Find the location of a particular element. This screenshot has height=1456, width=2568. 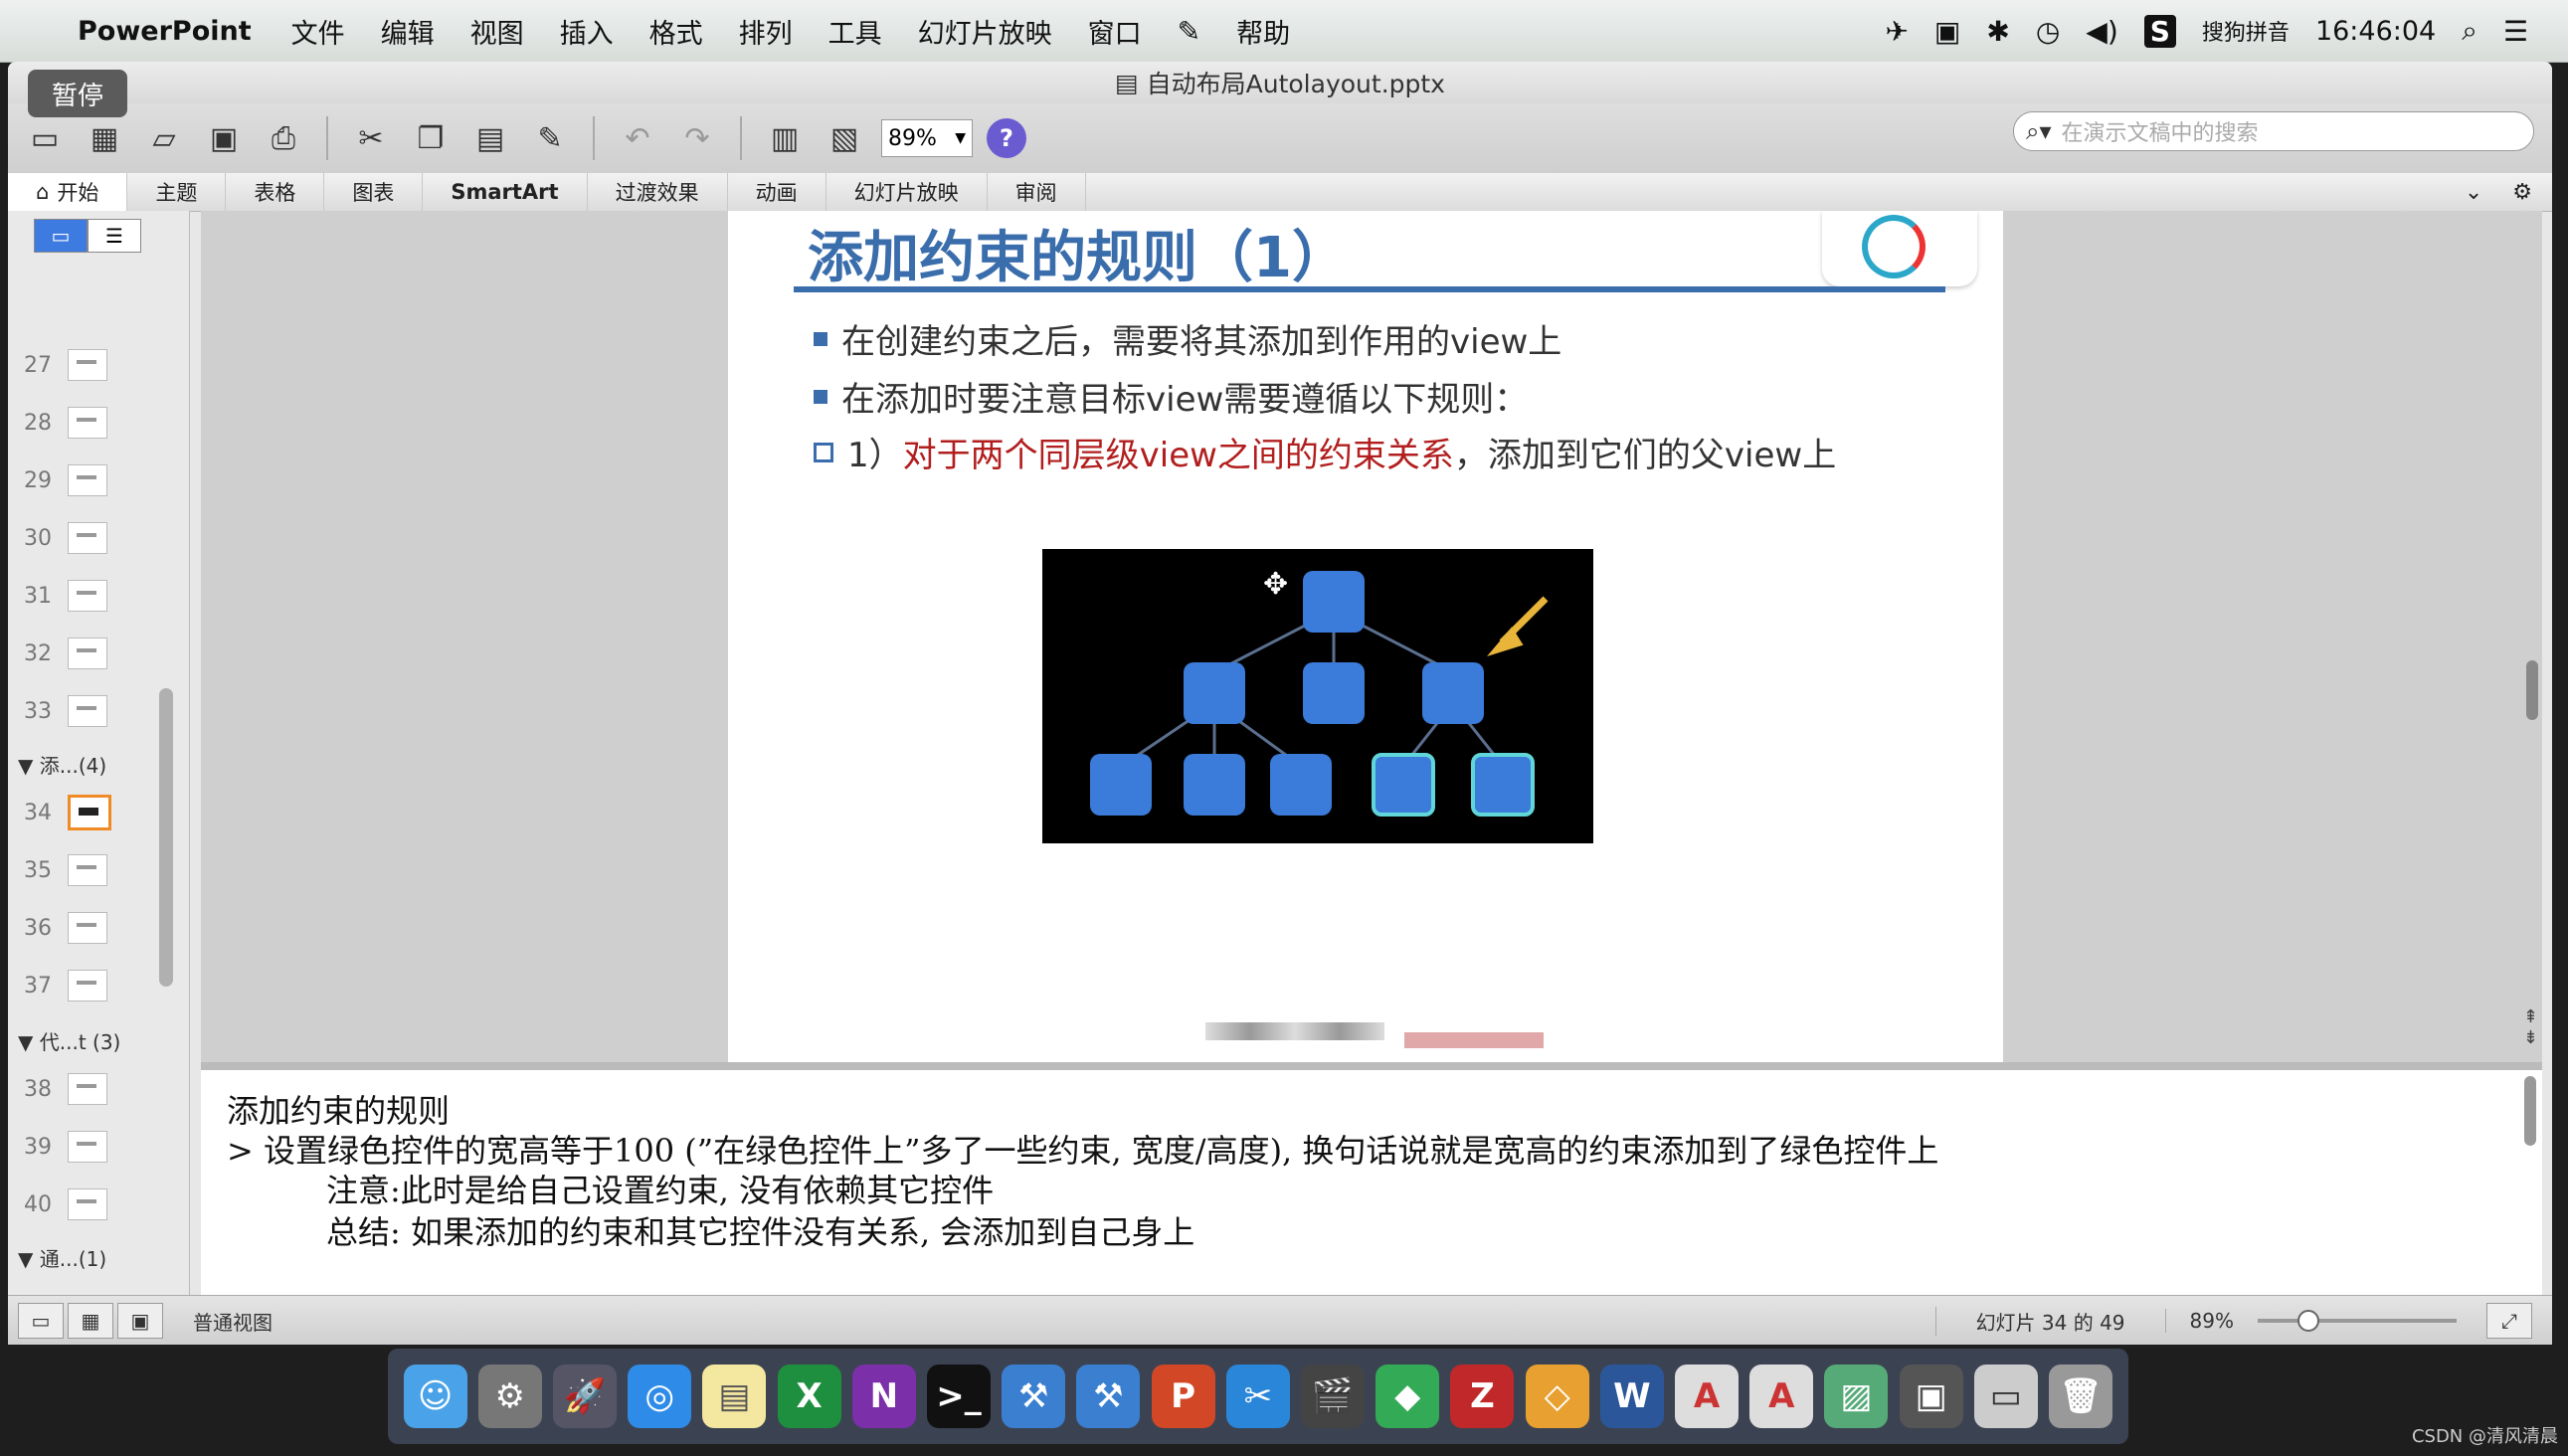

menu-help: 帮助 is located at coordinates (1263, 31).